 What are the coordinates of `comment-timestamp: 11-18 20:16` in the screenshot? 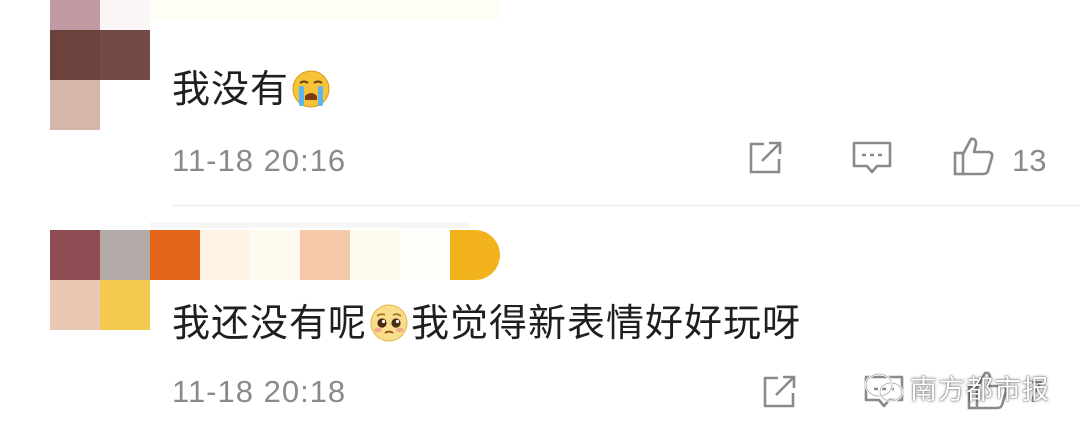 It's located at (259, 160).